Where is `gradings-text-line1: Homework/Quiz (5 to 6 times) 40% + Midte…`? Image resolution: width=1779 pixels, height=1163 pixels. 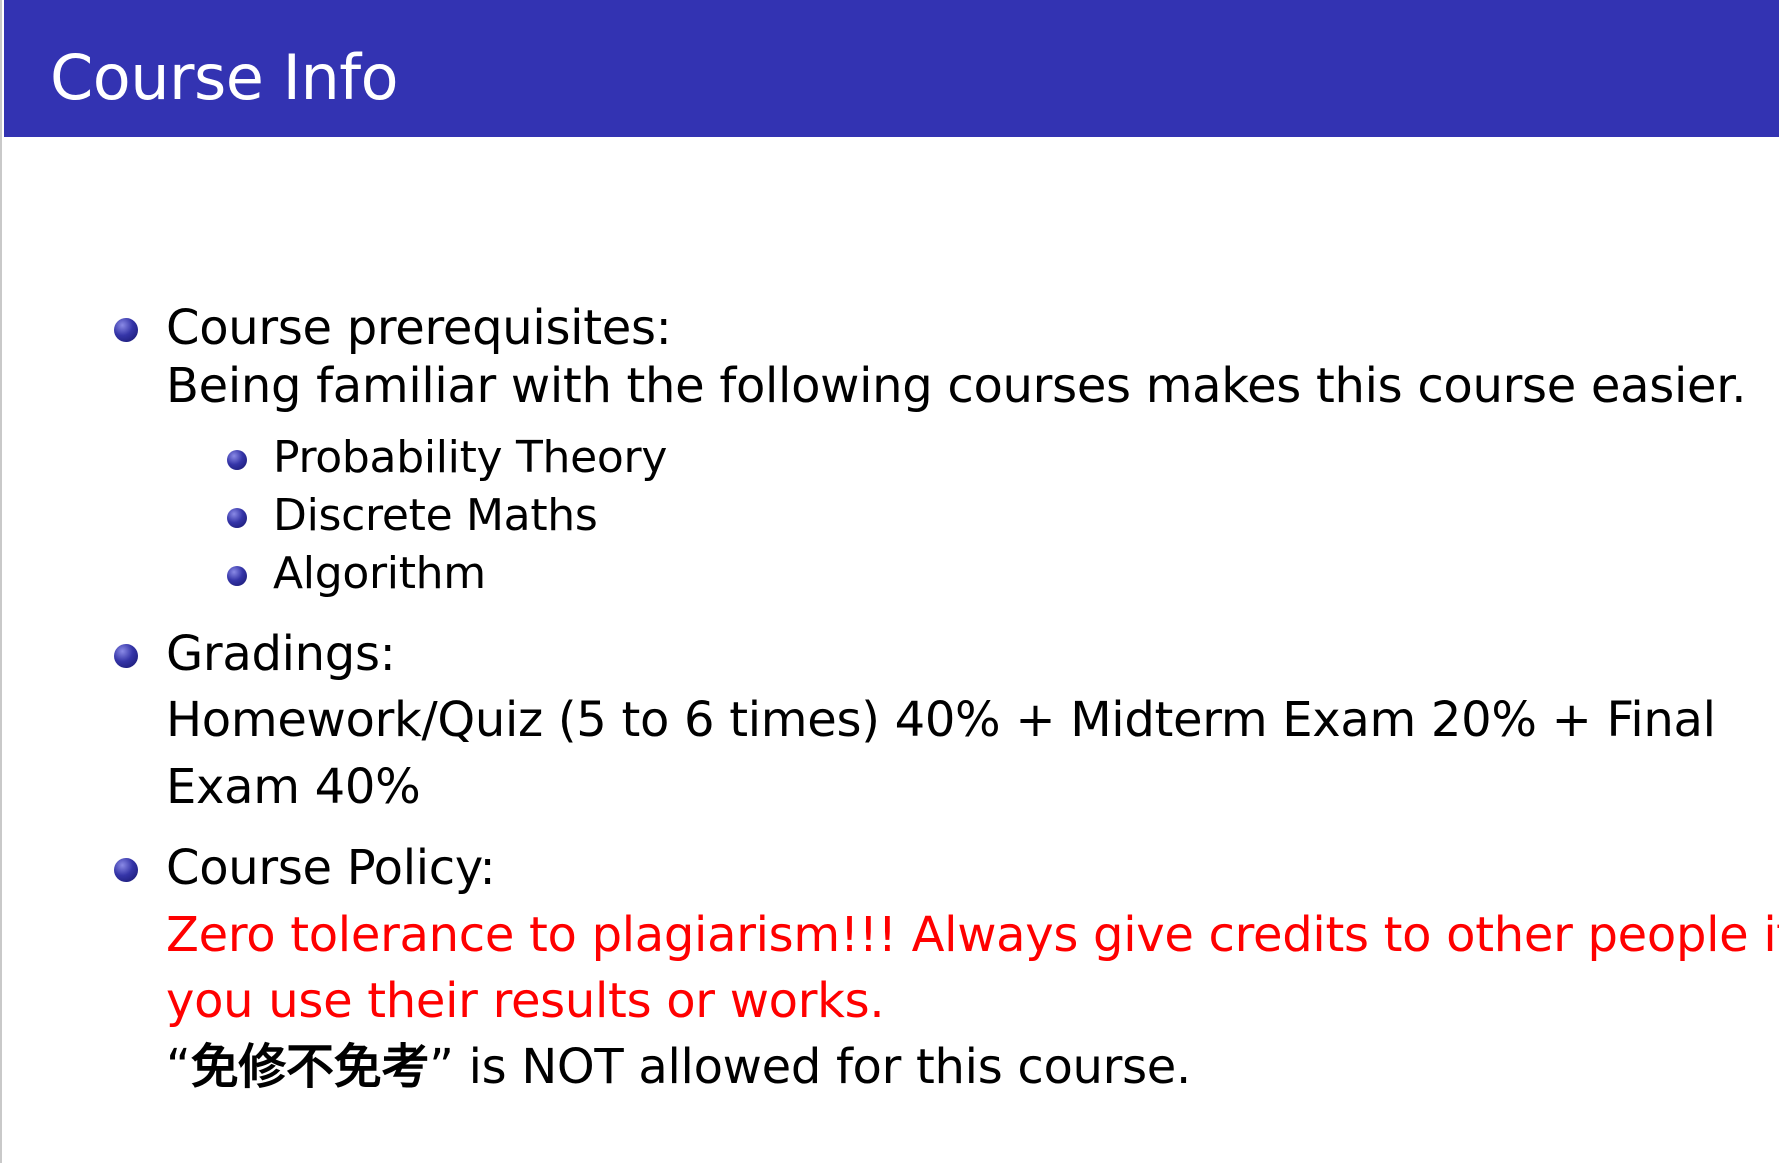
gradings-text-line1: Homework/Quiz (5 to 6 times) 40% + Midte… is located at coordinates (941, 720).